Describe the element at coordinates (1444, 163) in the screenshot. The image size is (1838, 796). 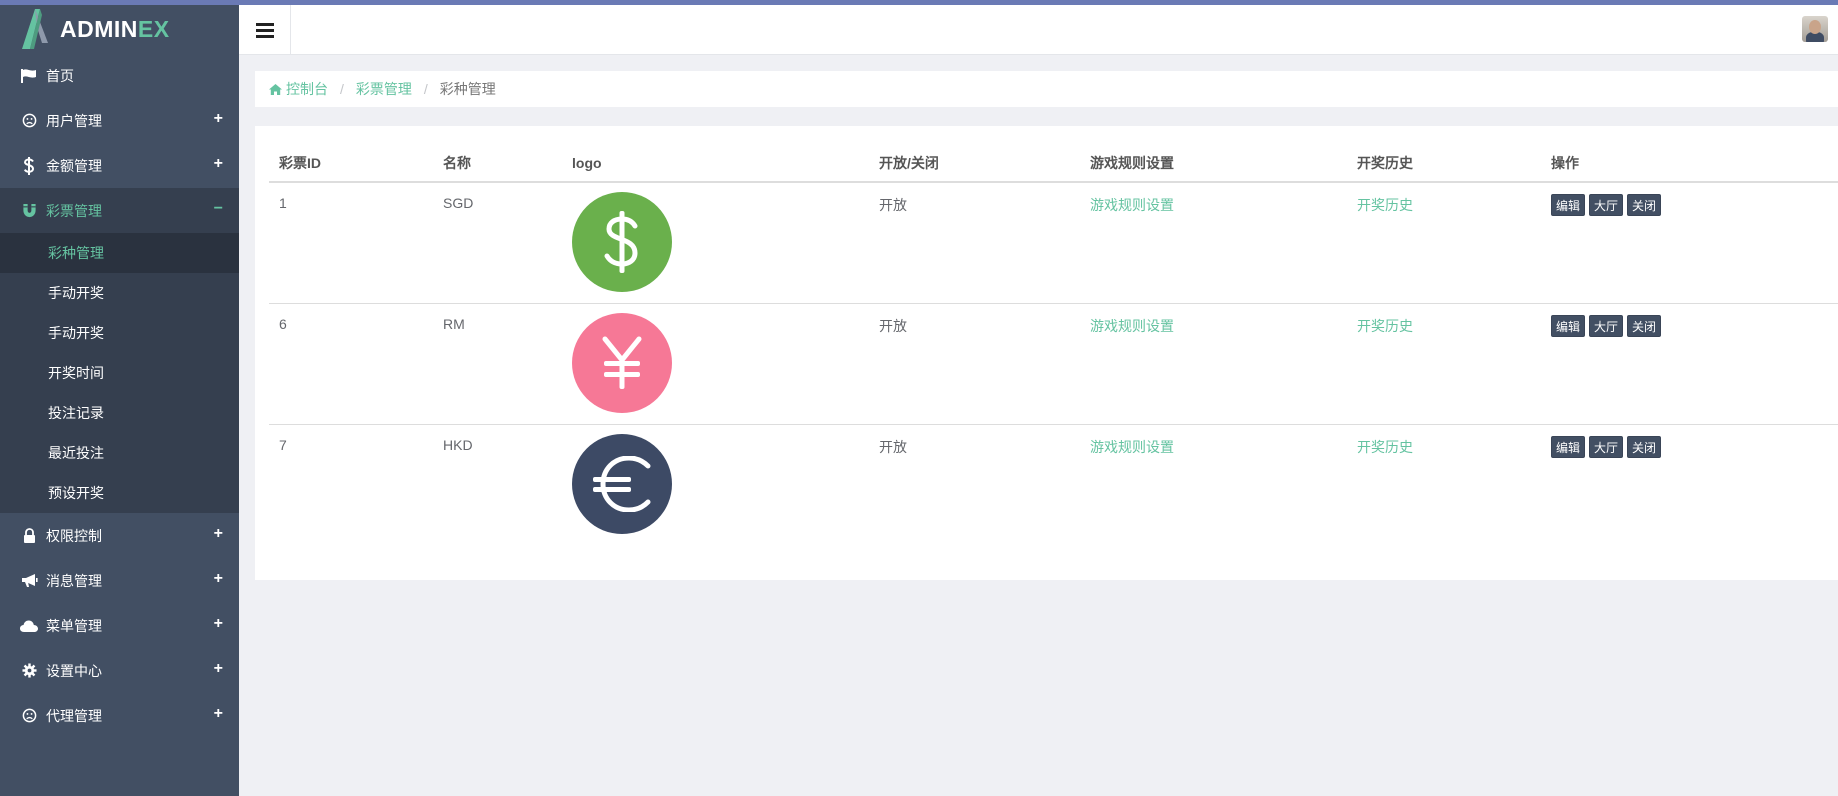
I see `column-header-history: 开奖历史` at that location.